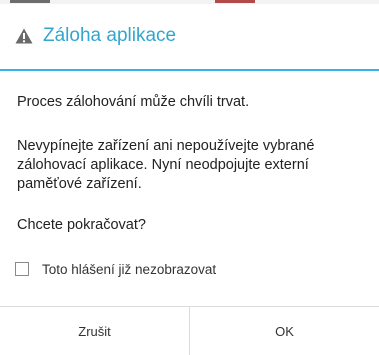 Image resolution: width=379 pixels, height=355 pixels. I want to click on ok-button: OK, so click(284, 331).